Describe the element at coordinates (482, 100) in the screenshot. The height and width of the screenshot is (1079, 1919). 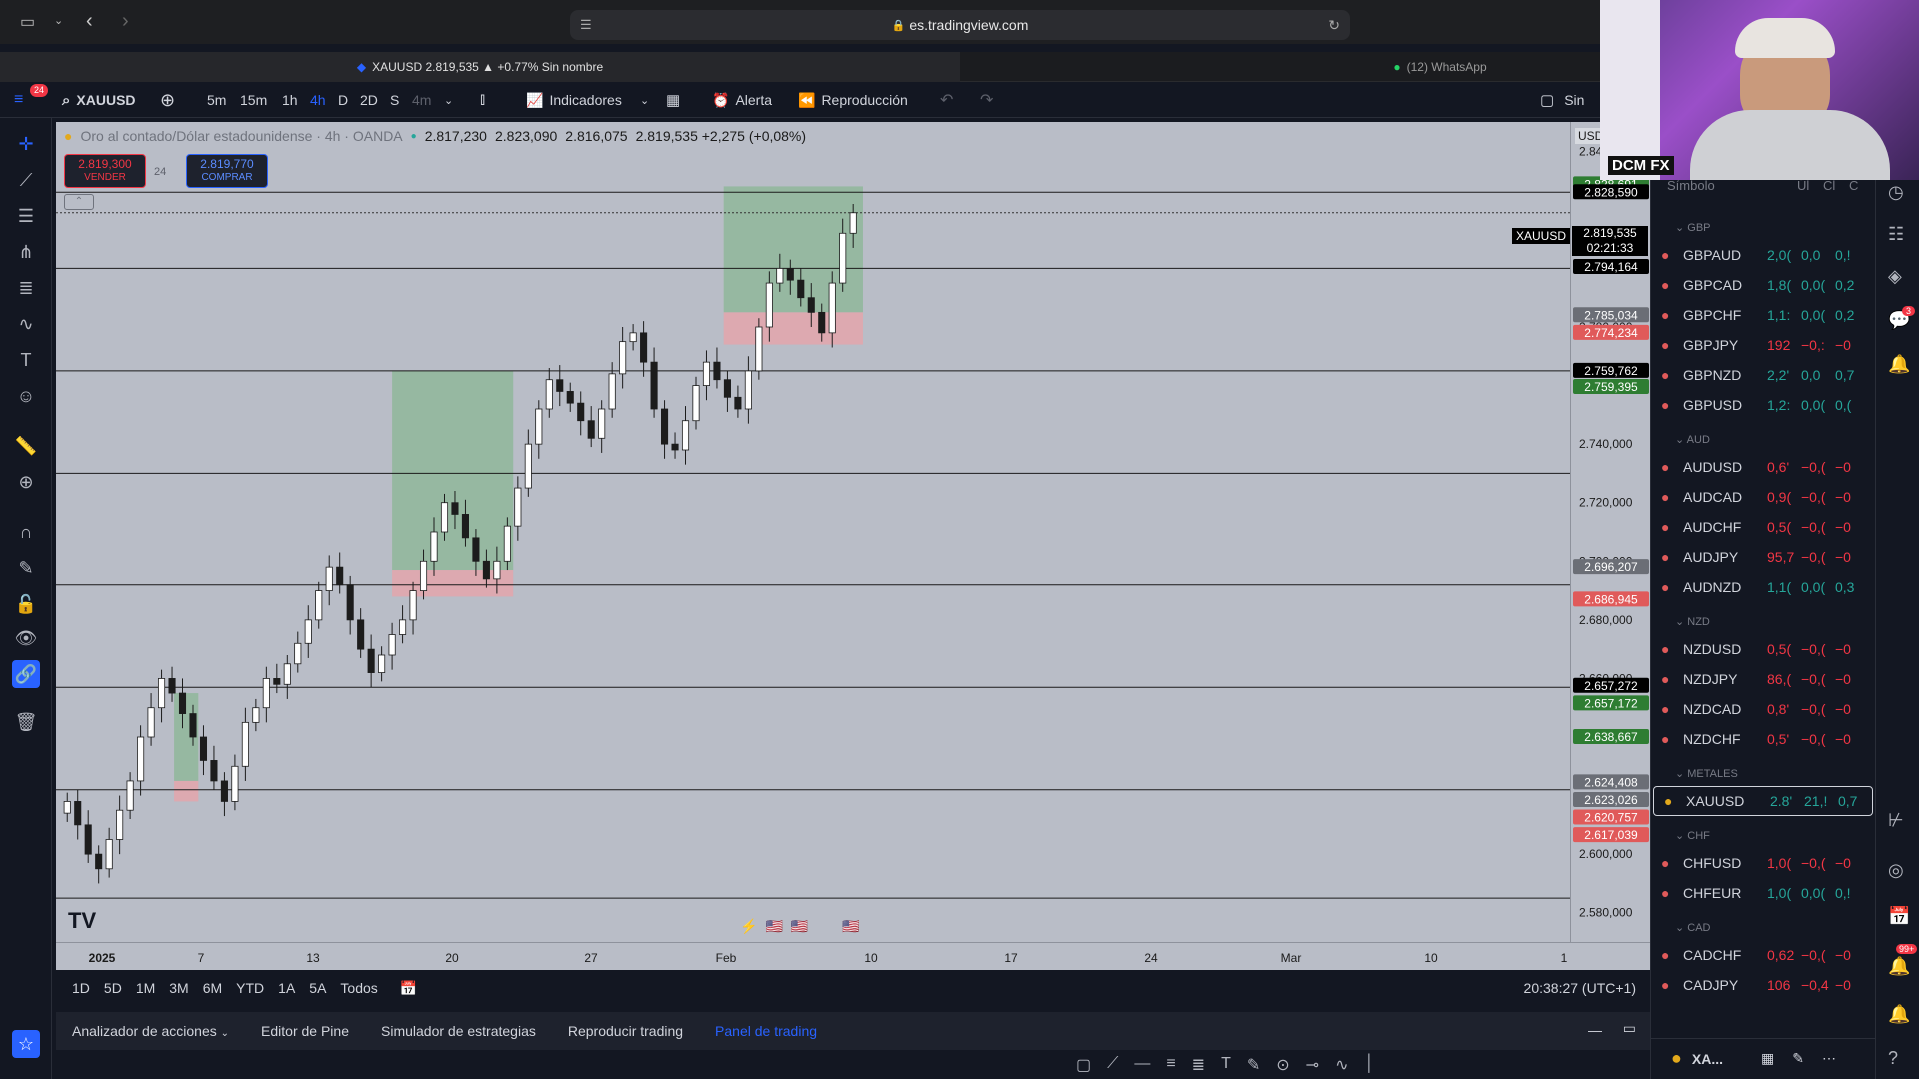
I see `chart-type-button: ⫾` at that location.